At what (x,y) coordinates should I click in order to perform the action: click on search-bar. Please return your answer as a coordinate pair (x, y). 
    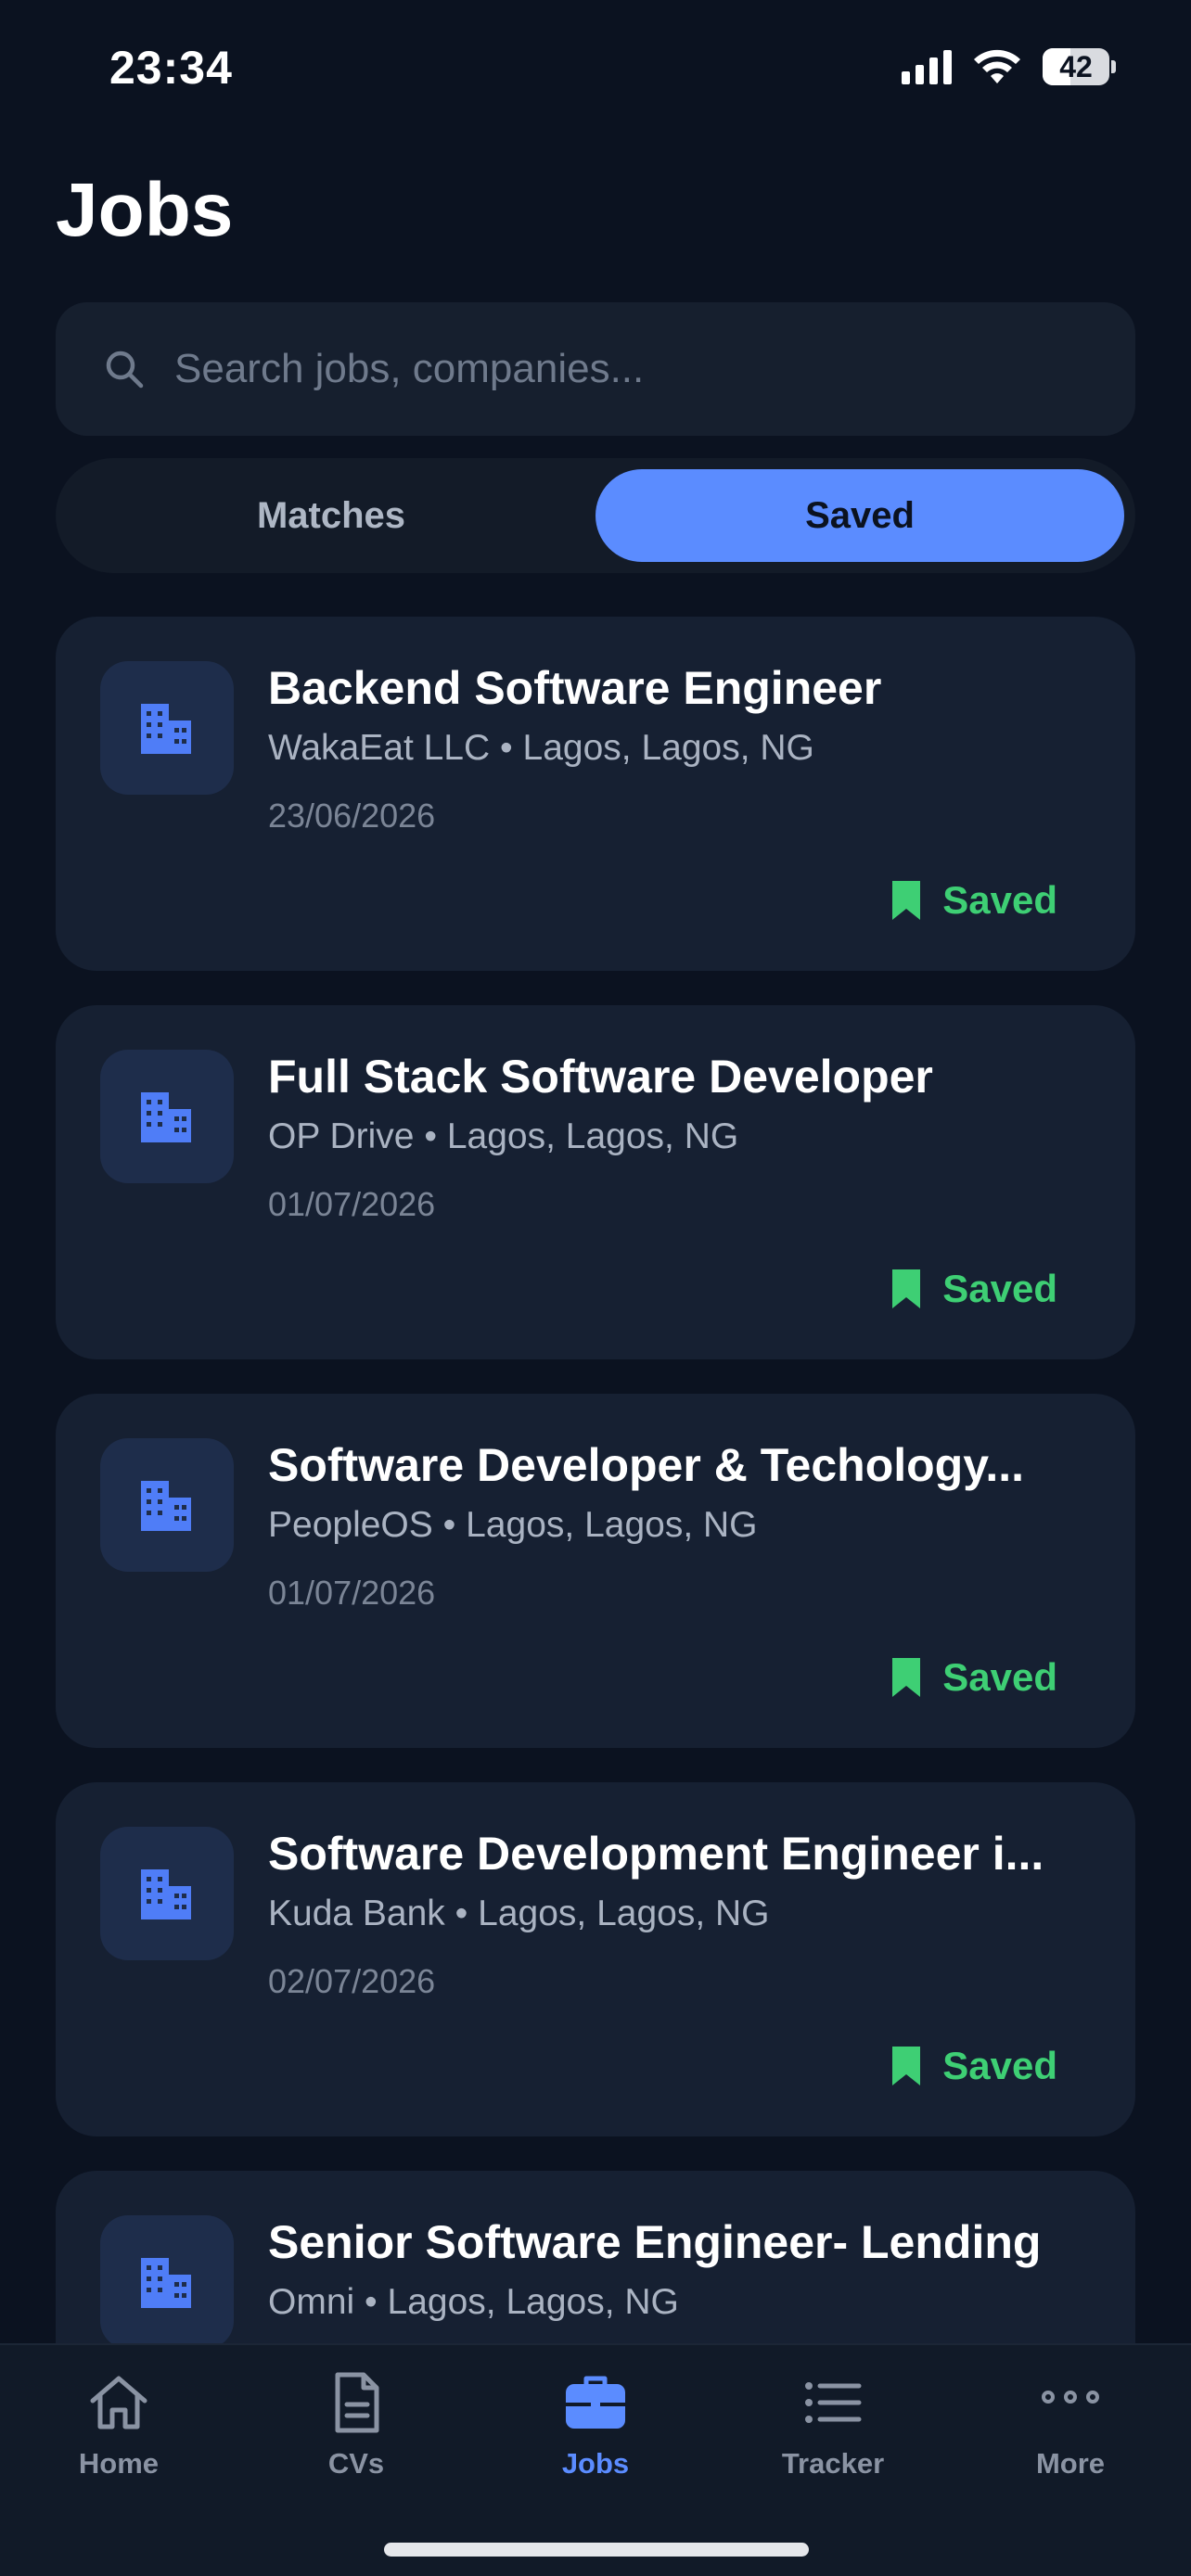
    Looking at the image, I should click on (595, 369).